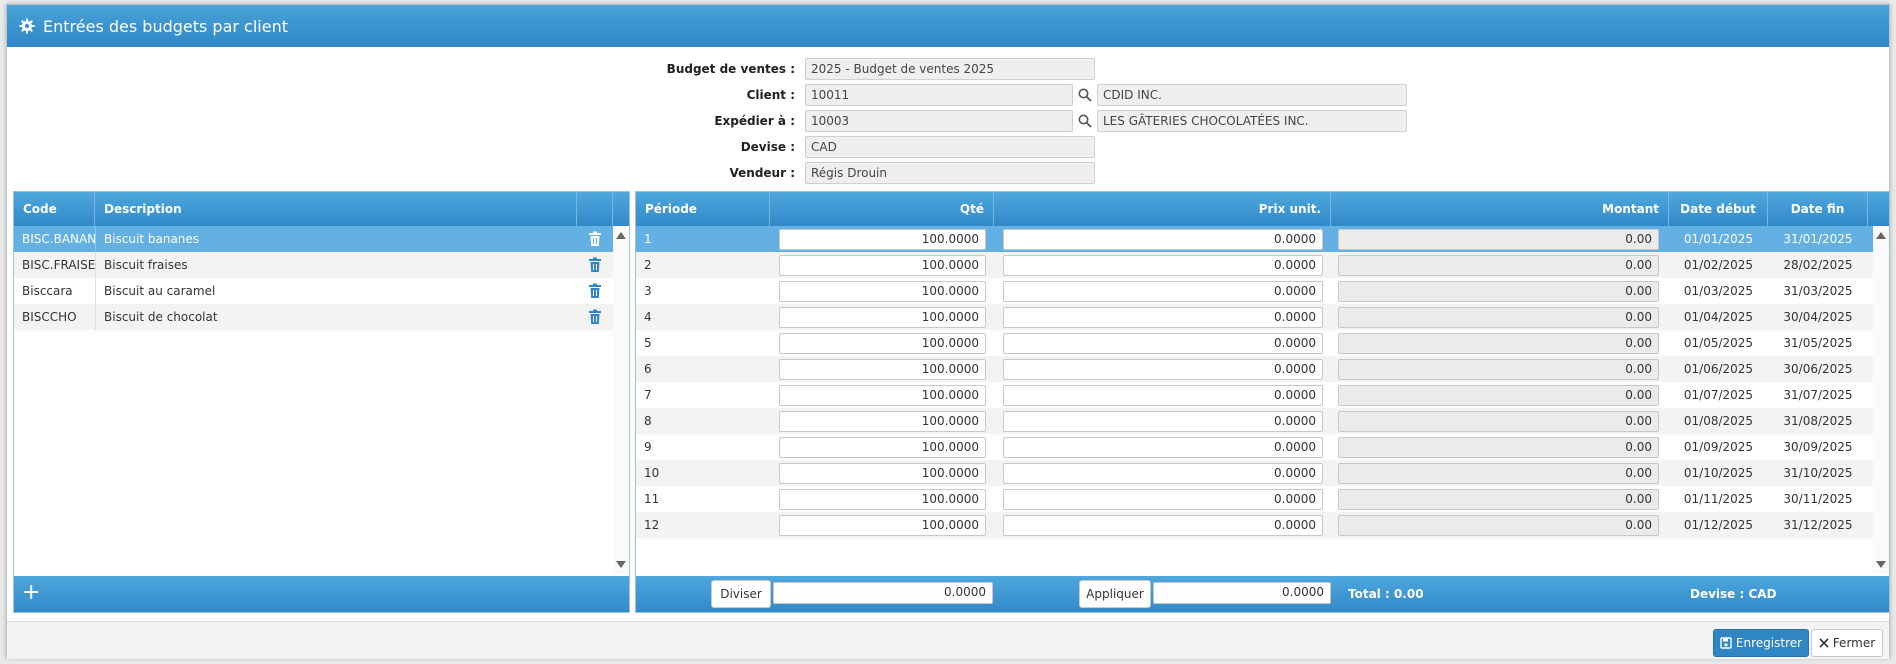 The width and height of the screenshot is (1896, 664). I want to click on period-row: 6 100.0000 0.0000 0.00 01/06/2025 30/06/2025, so click(1254, 369).